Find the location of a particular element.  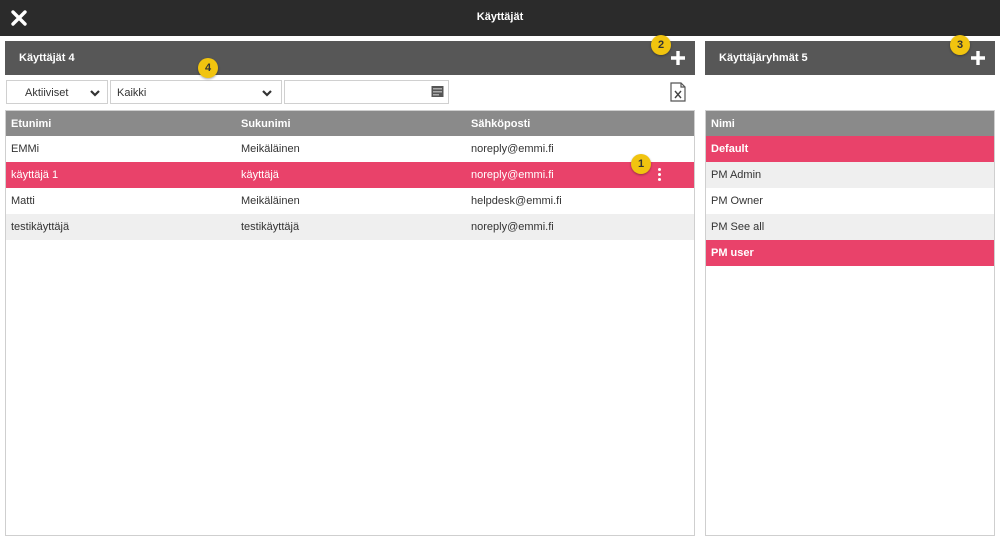

groups-panel-title: Käyttäjäryhmät is located at coordinates (759, 58).